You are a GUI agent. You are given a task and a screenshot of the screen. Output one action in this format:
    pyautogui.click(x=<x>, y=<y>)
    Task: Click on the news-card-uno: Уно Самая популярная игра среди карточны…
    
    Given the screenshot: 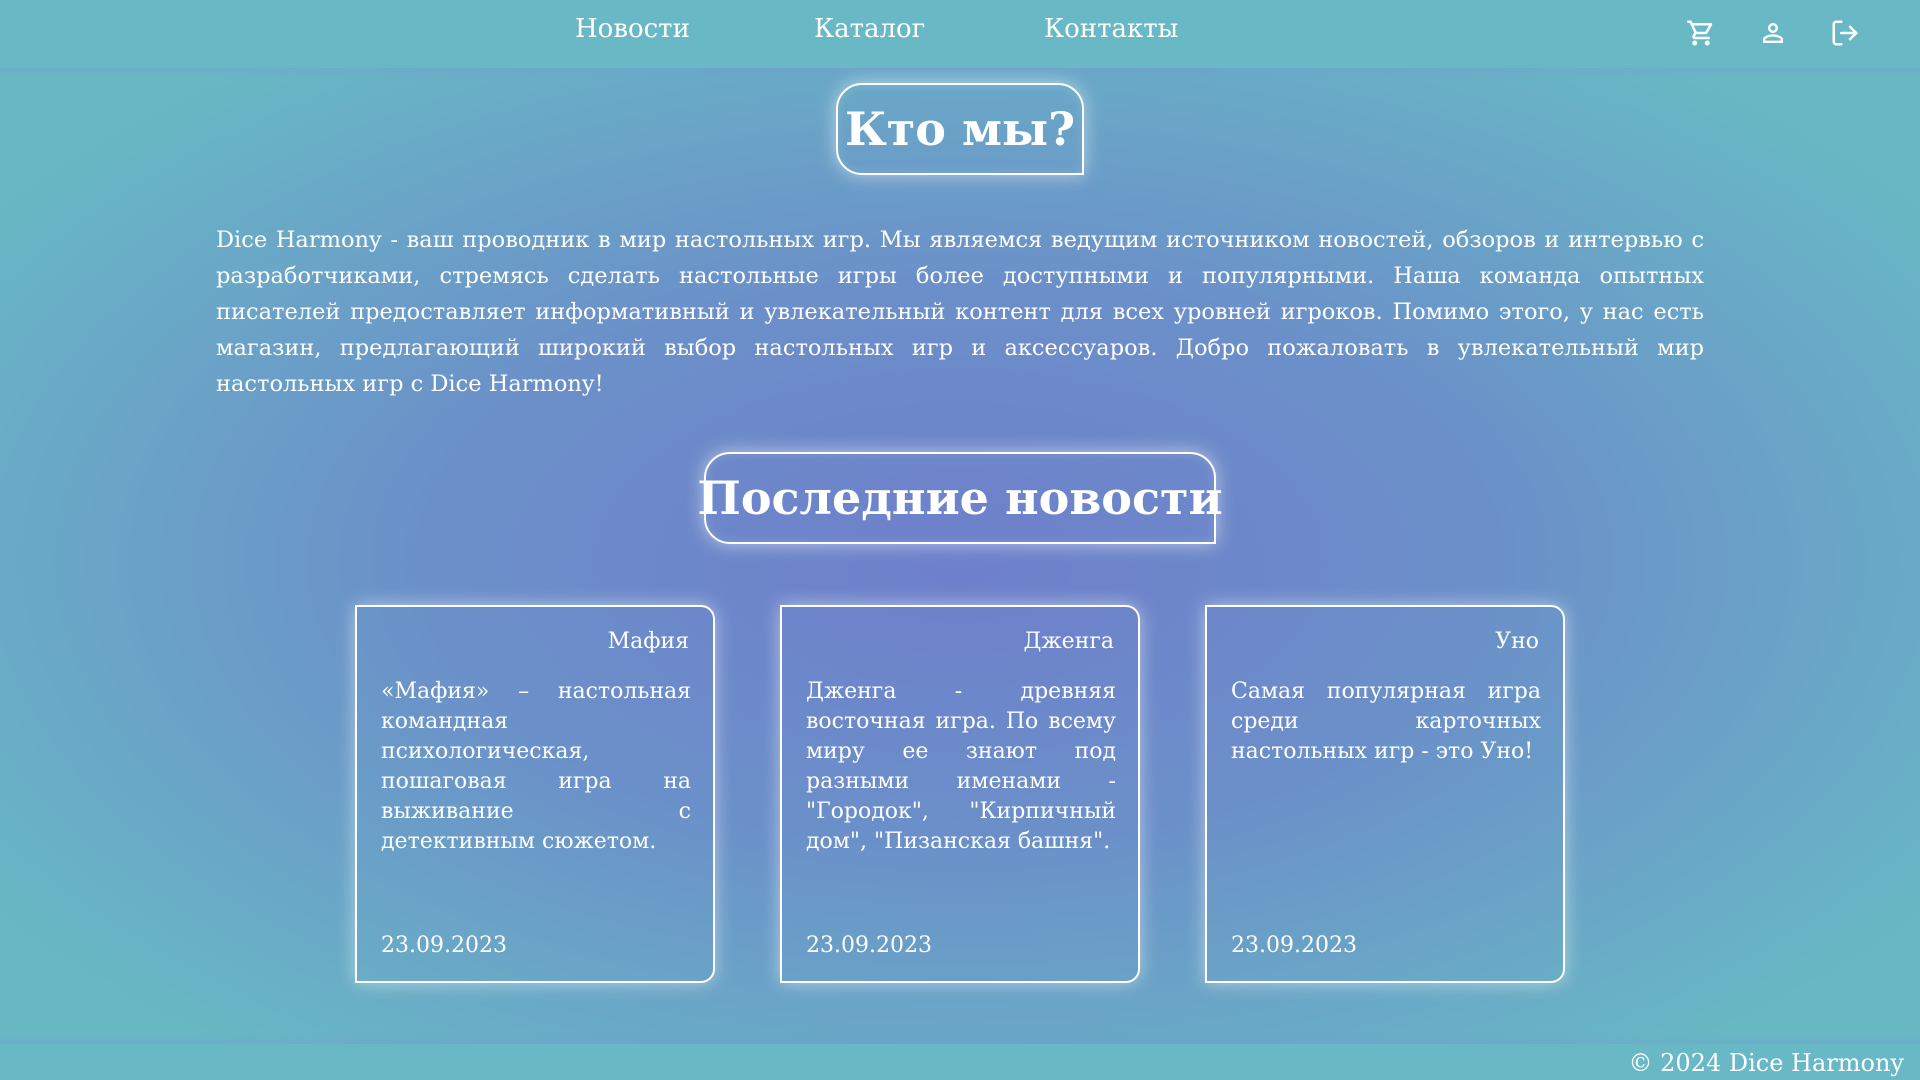 What is the action you would take?
    pyautogui.click(x=1385, y=794)
    